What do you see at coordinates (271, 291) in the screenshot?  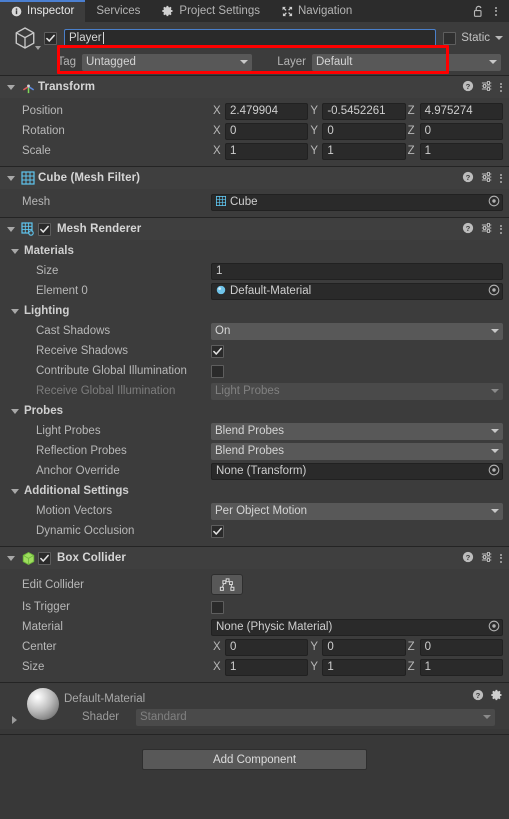 I see `material-value: Default-Material` at bounding box center [271, 291].